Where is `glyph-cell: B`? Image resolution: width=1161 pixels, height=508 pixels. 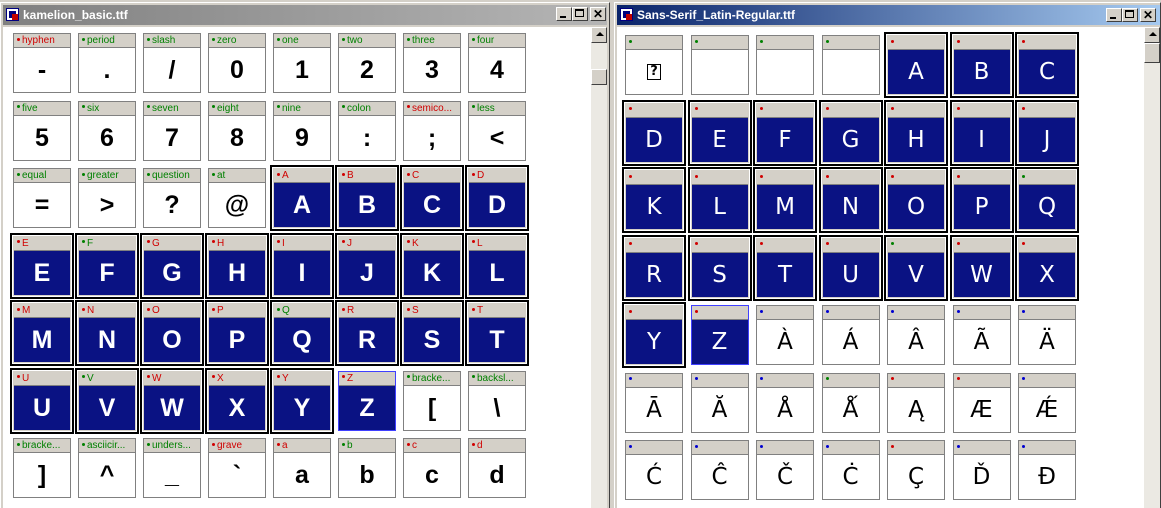 glyph-cell: B is located at coordinates (981, 65).